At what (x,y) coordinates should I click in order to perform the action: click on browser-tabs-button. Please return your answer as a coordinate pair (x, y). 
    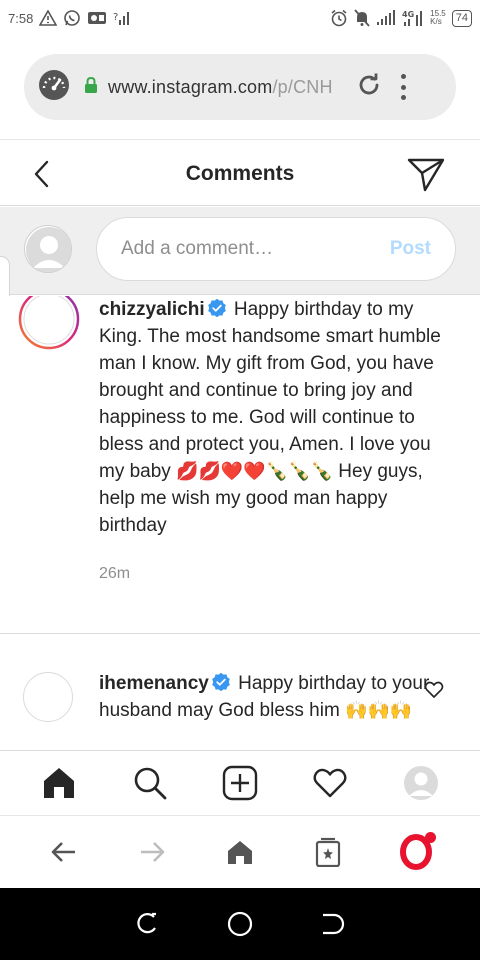
    Looking at the image, I should click on (328, 852).